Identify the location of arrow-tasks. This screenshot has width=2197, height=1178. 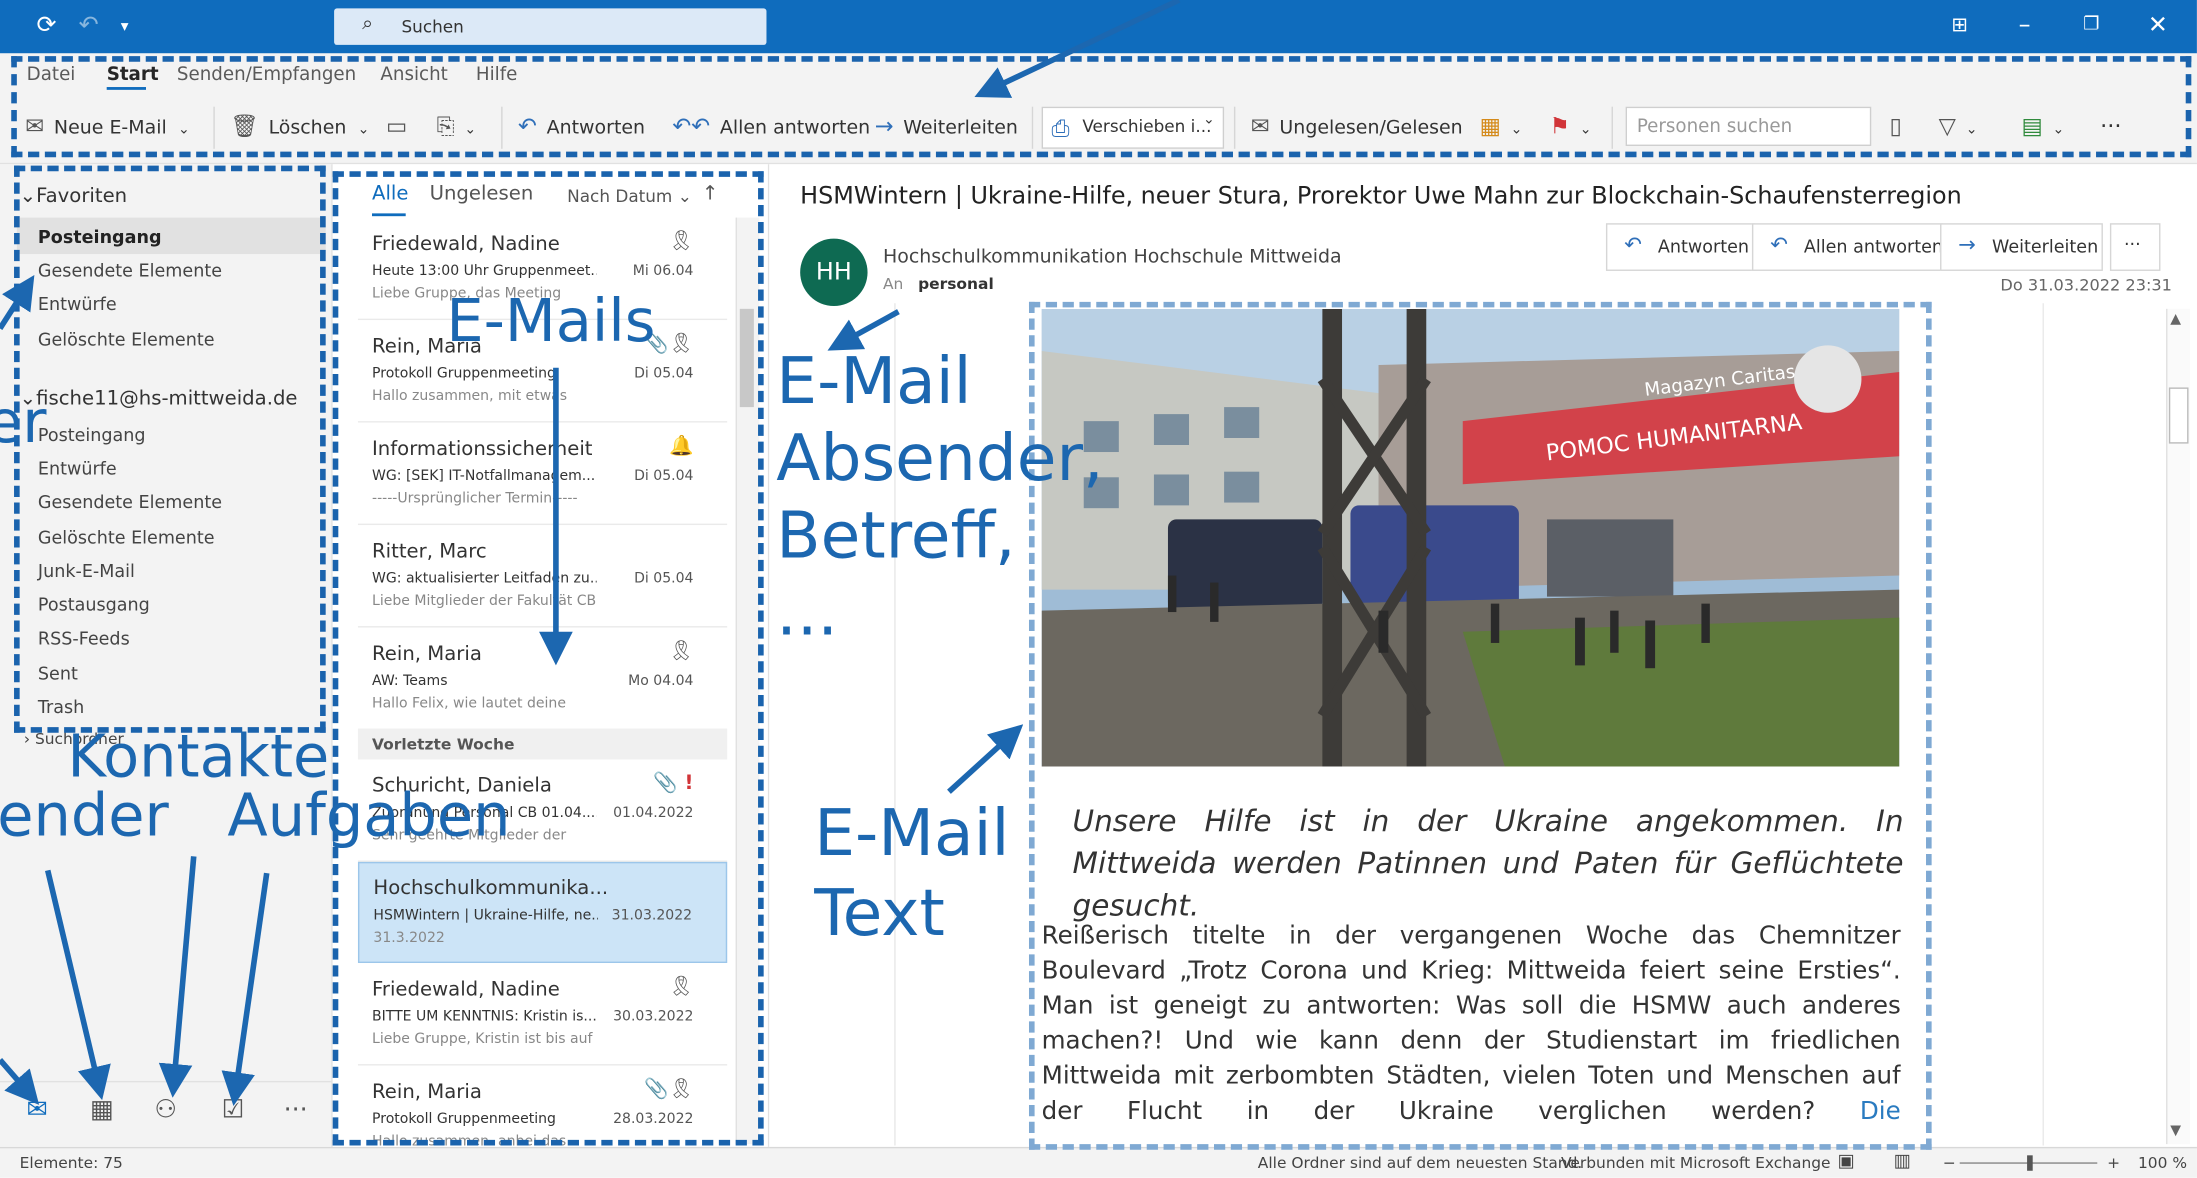
(245, 989).